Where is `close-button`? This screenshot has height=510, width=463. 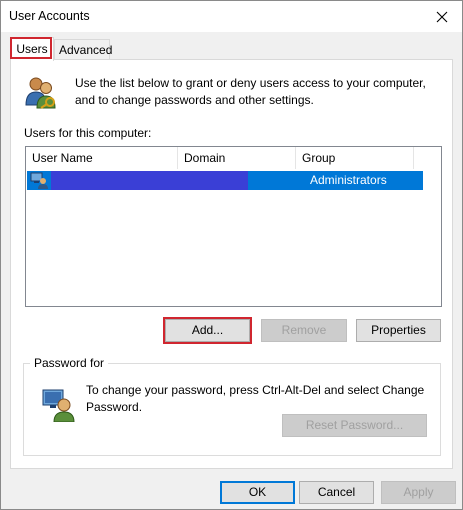
close-button is located at coordinates (442, 16).